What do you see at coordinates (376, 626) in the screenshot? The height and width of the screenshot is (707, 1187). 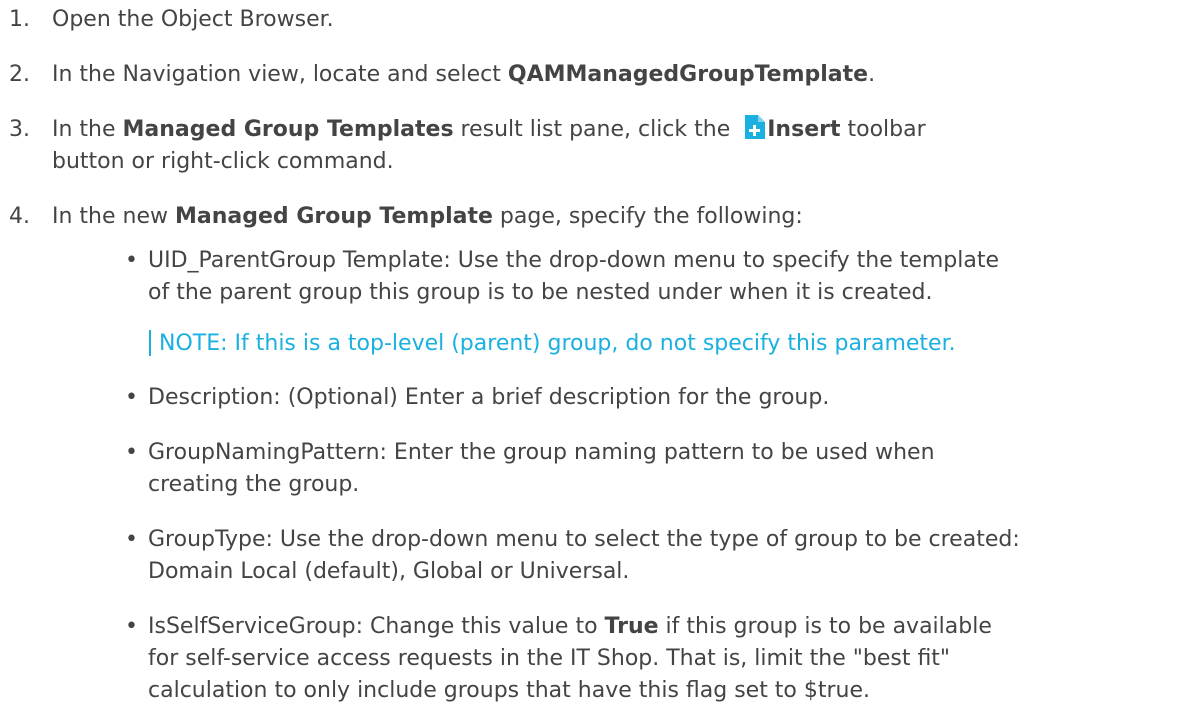 I see `parameter-text-pre: IsSelfServiceGroup: Change this value to` at bounding box center [376, 626].